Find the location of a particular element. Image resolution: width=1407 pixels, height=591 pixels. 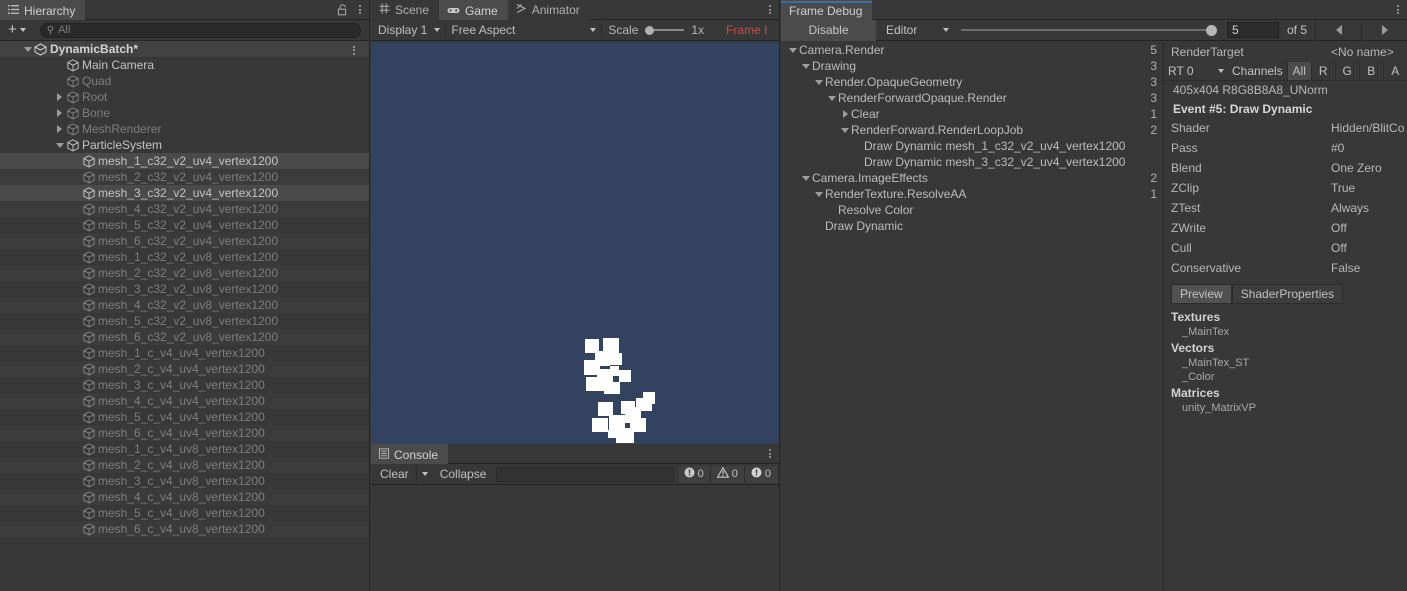

hierarchy-item: mesh_5_c32_v2_uv8_vertex1200 is located at coordinates (184, 321).